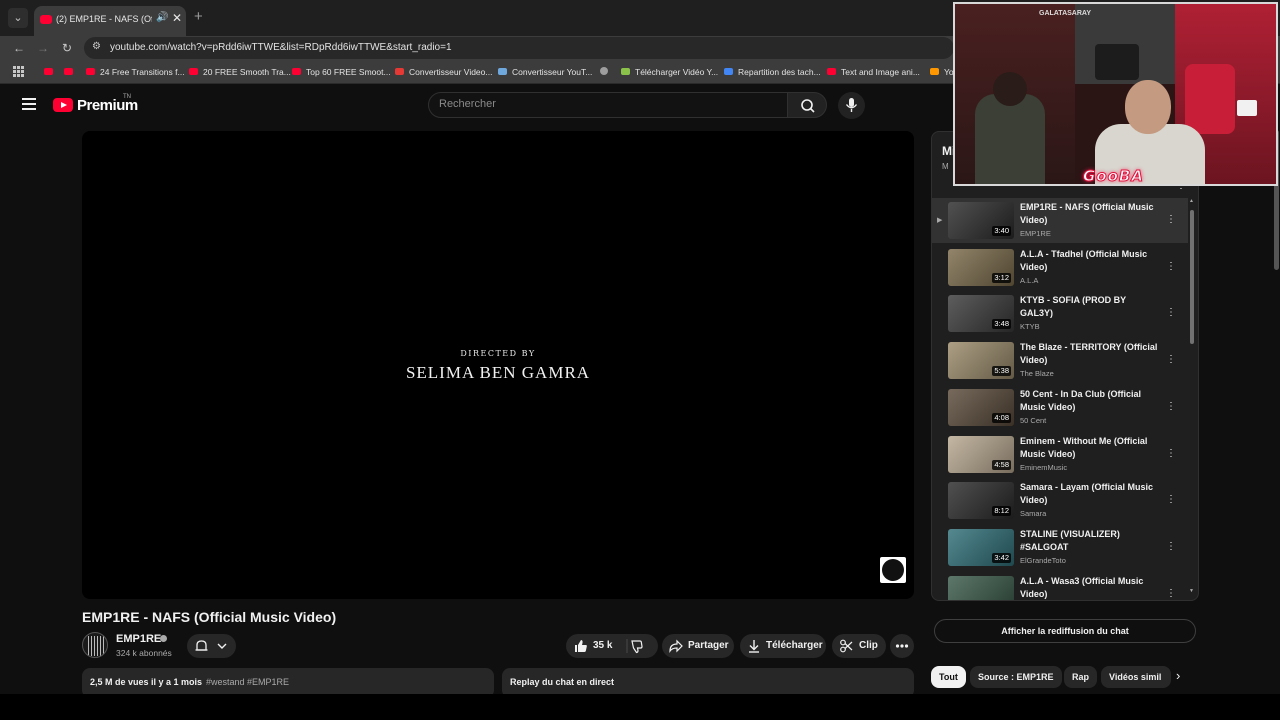  Describe the element at coordinates (602, 646) in the screenshot. I see `like-count: 35 k` at that location.